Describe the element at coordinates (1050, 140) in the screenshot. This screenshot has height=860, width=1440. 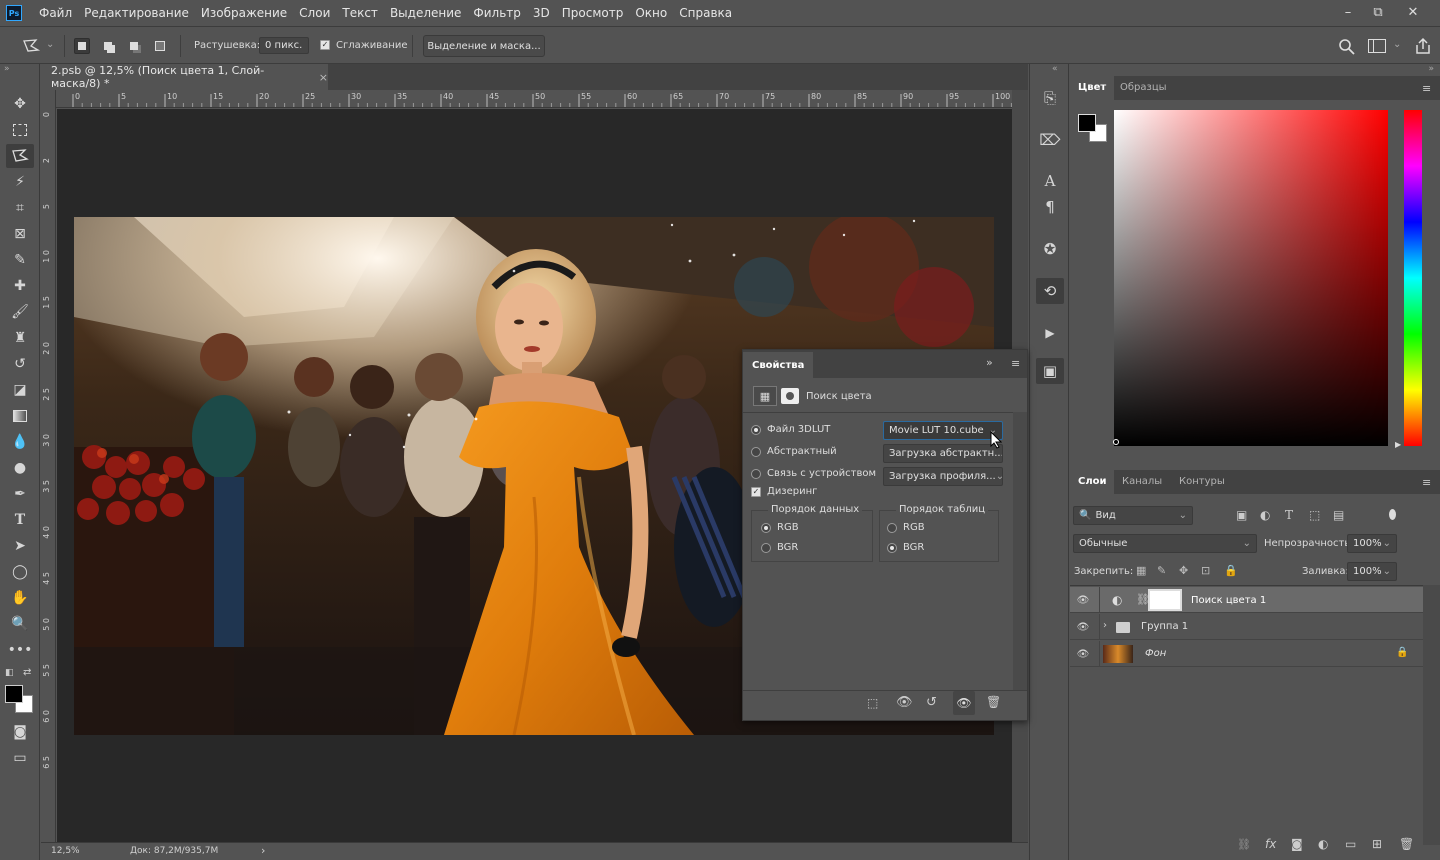
I see `brush-settings-panel-icon: ⌦` at that location.